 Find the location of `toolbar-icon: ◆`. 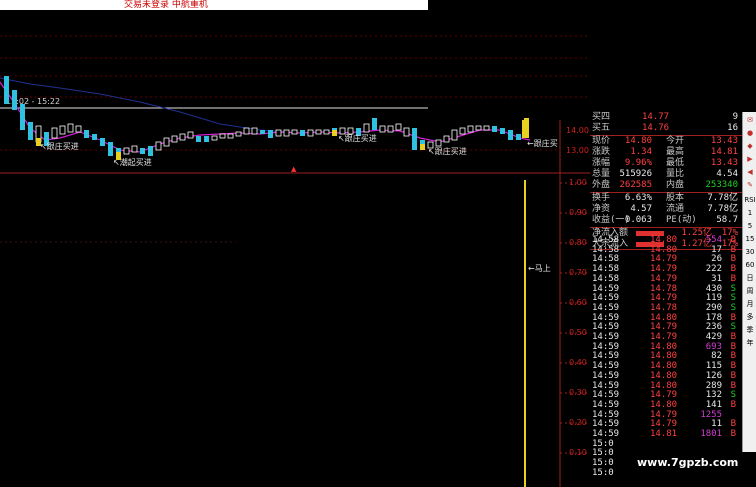

toolbar-icon: ◆ is located at coordinates (749, 146).